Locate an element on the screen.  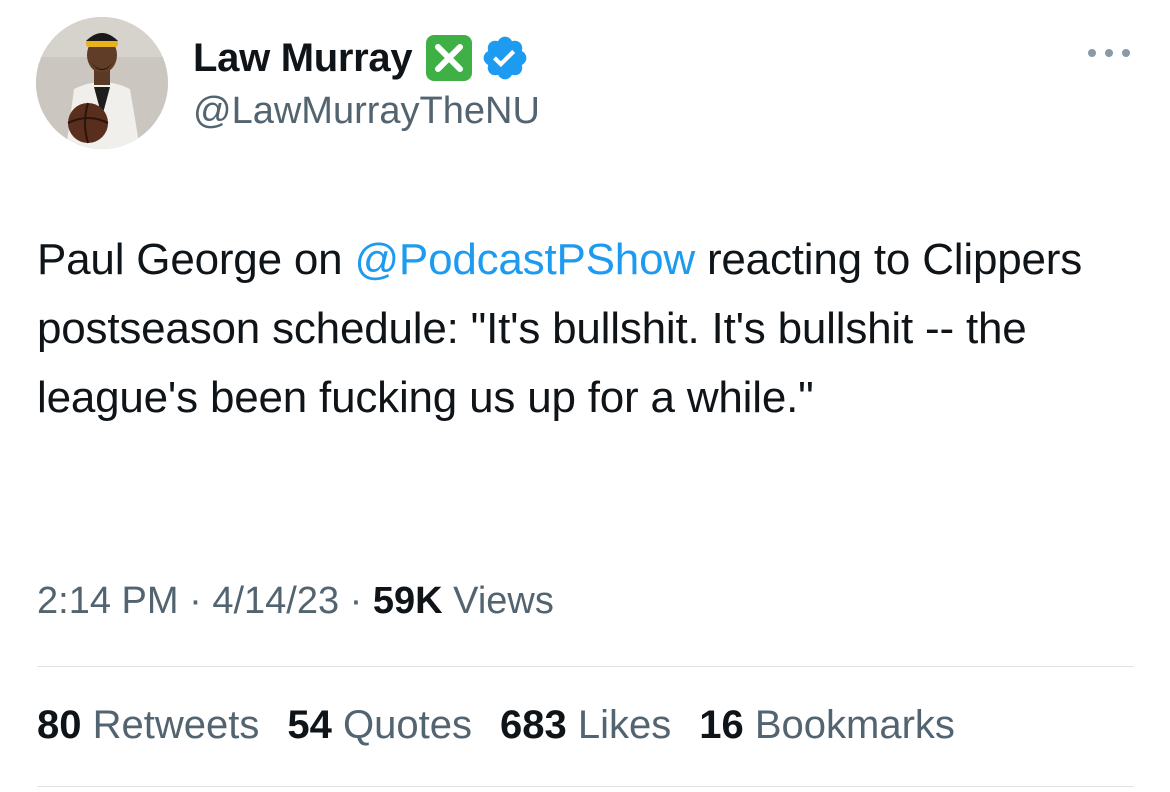
quotes-stat: 54 Quotes is located at coordinates (379, 725).